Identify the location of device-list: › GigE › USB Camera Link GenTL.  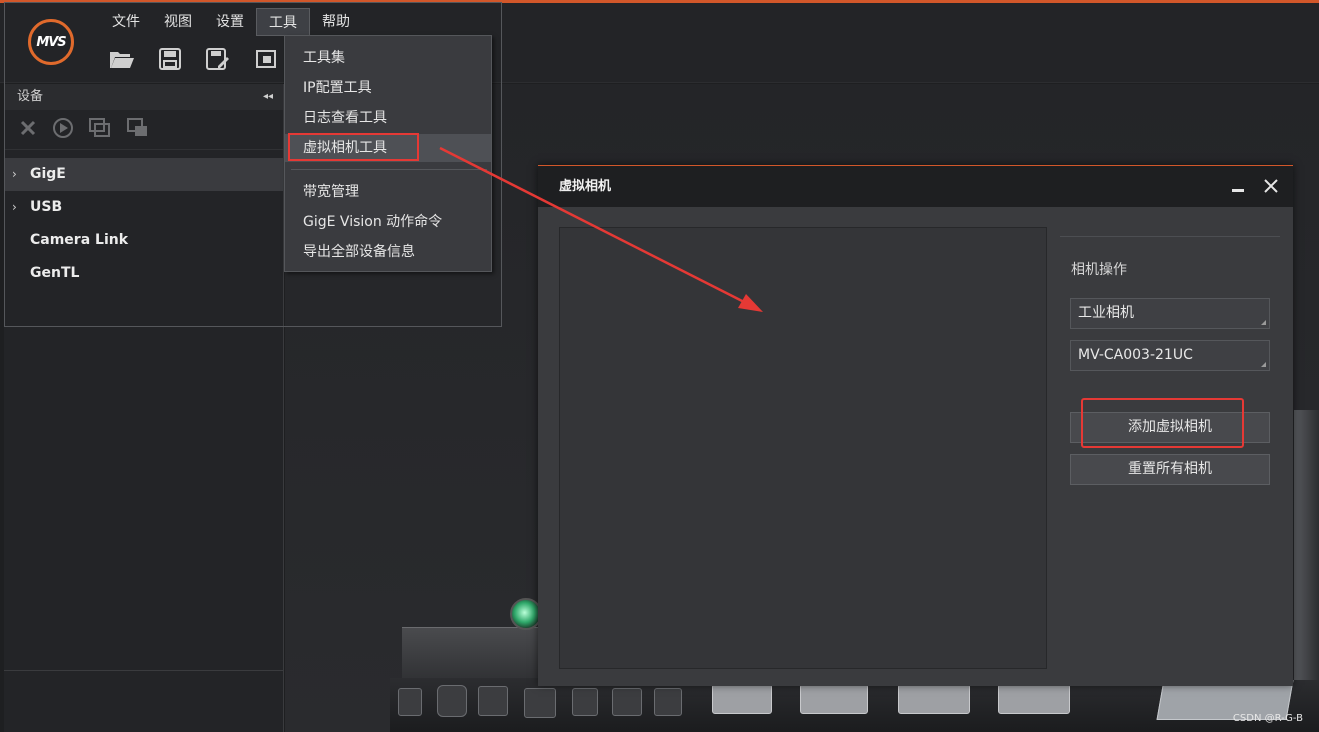
(143, 224).